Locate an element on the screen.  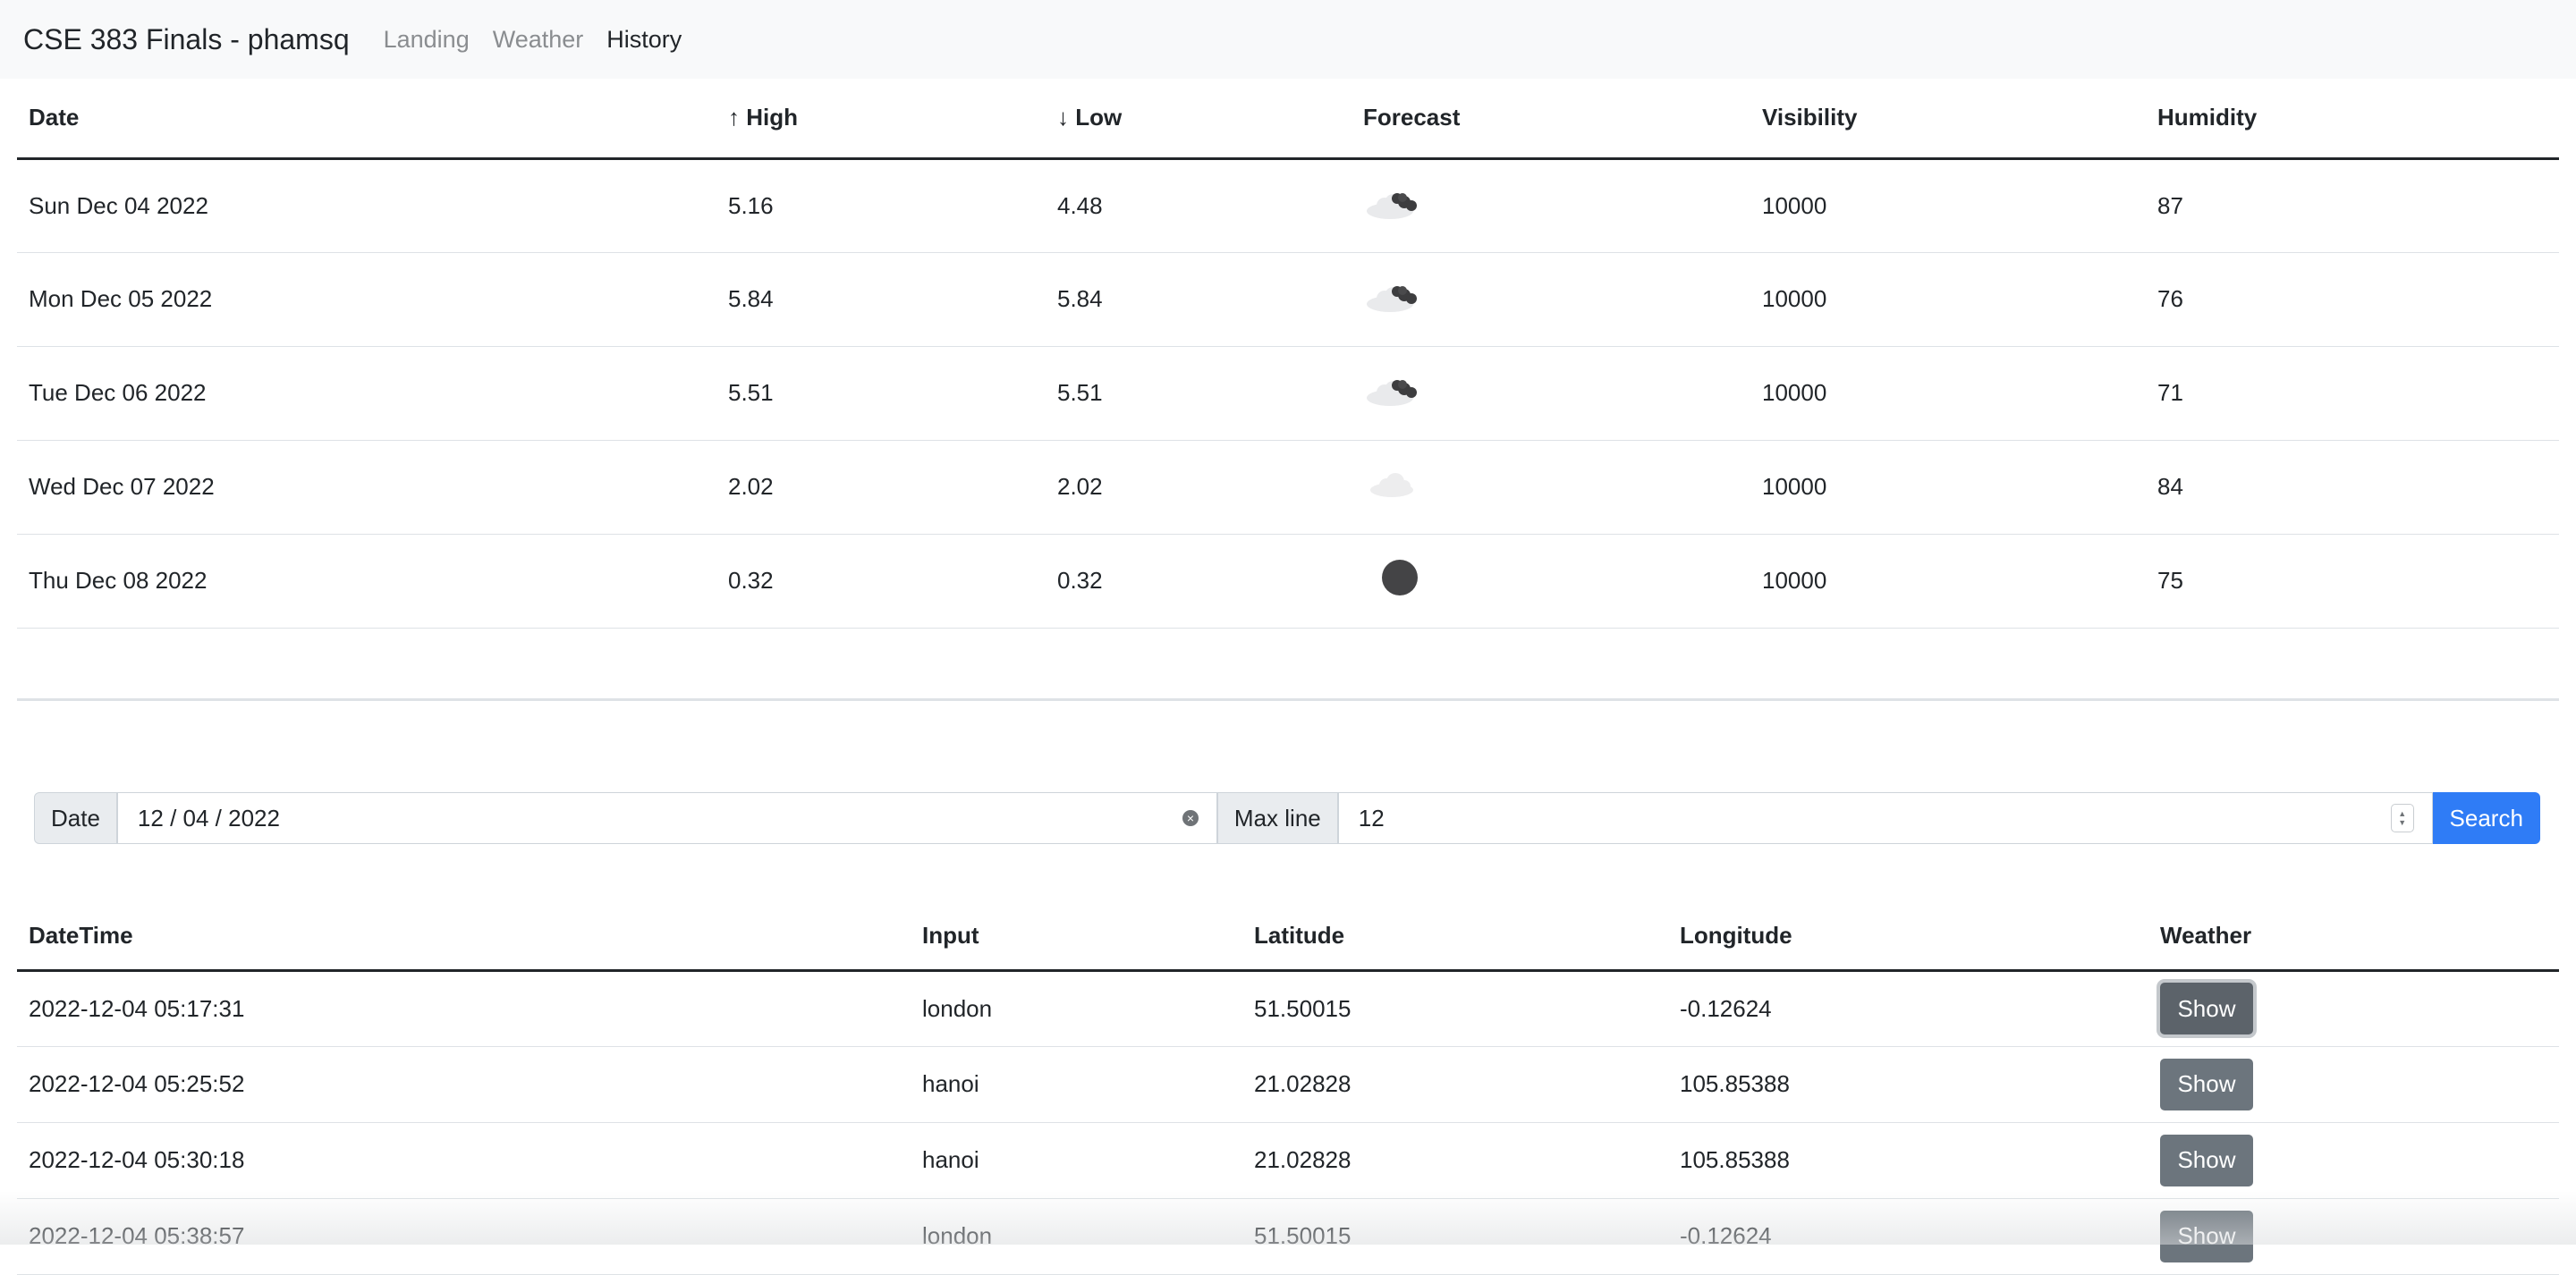
forecast-low: 2.02 is located at coordinates (1199, 487).